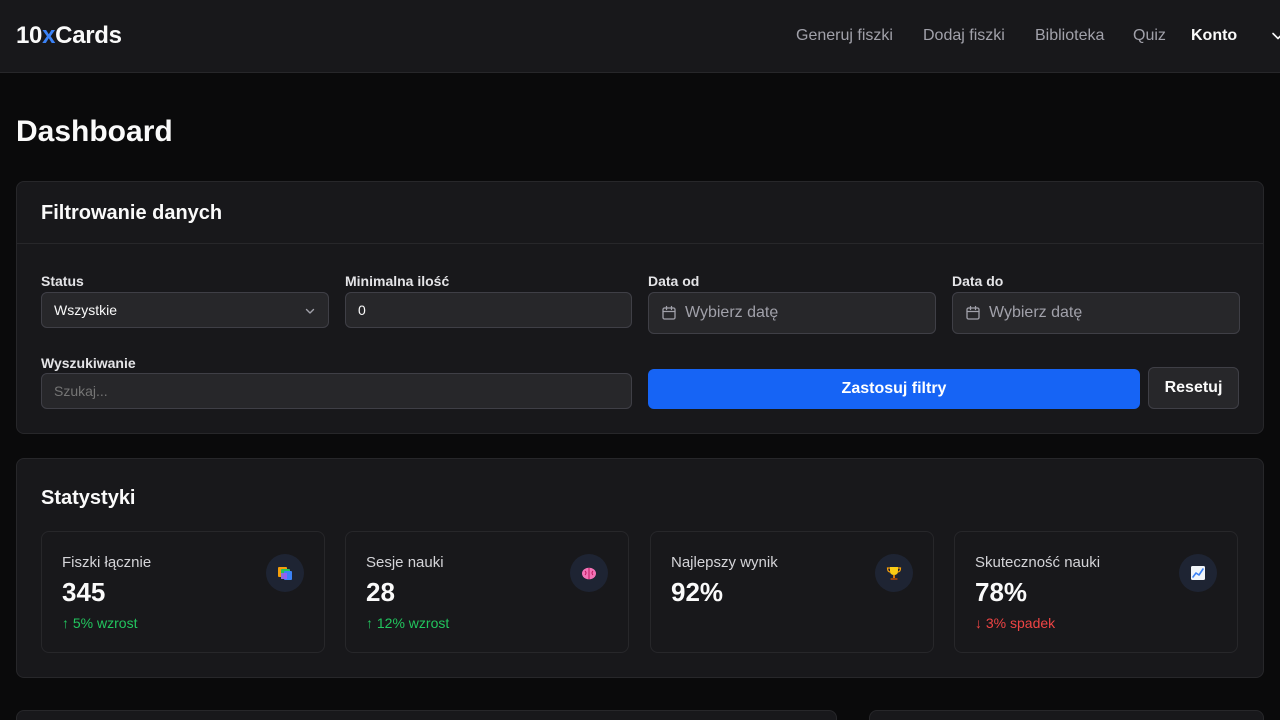 The image size is (1280, 720). I want to click on status-select-value: Wszystkie, so click(85, 310).